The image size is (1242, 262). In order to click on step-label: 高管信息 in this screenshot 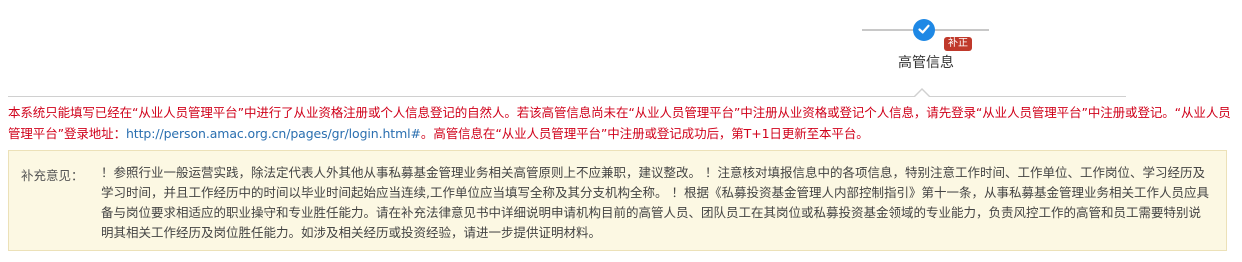, I will do `click(926, 62)`.